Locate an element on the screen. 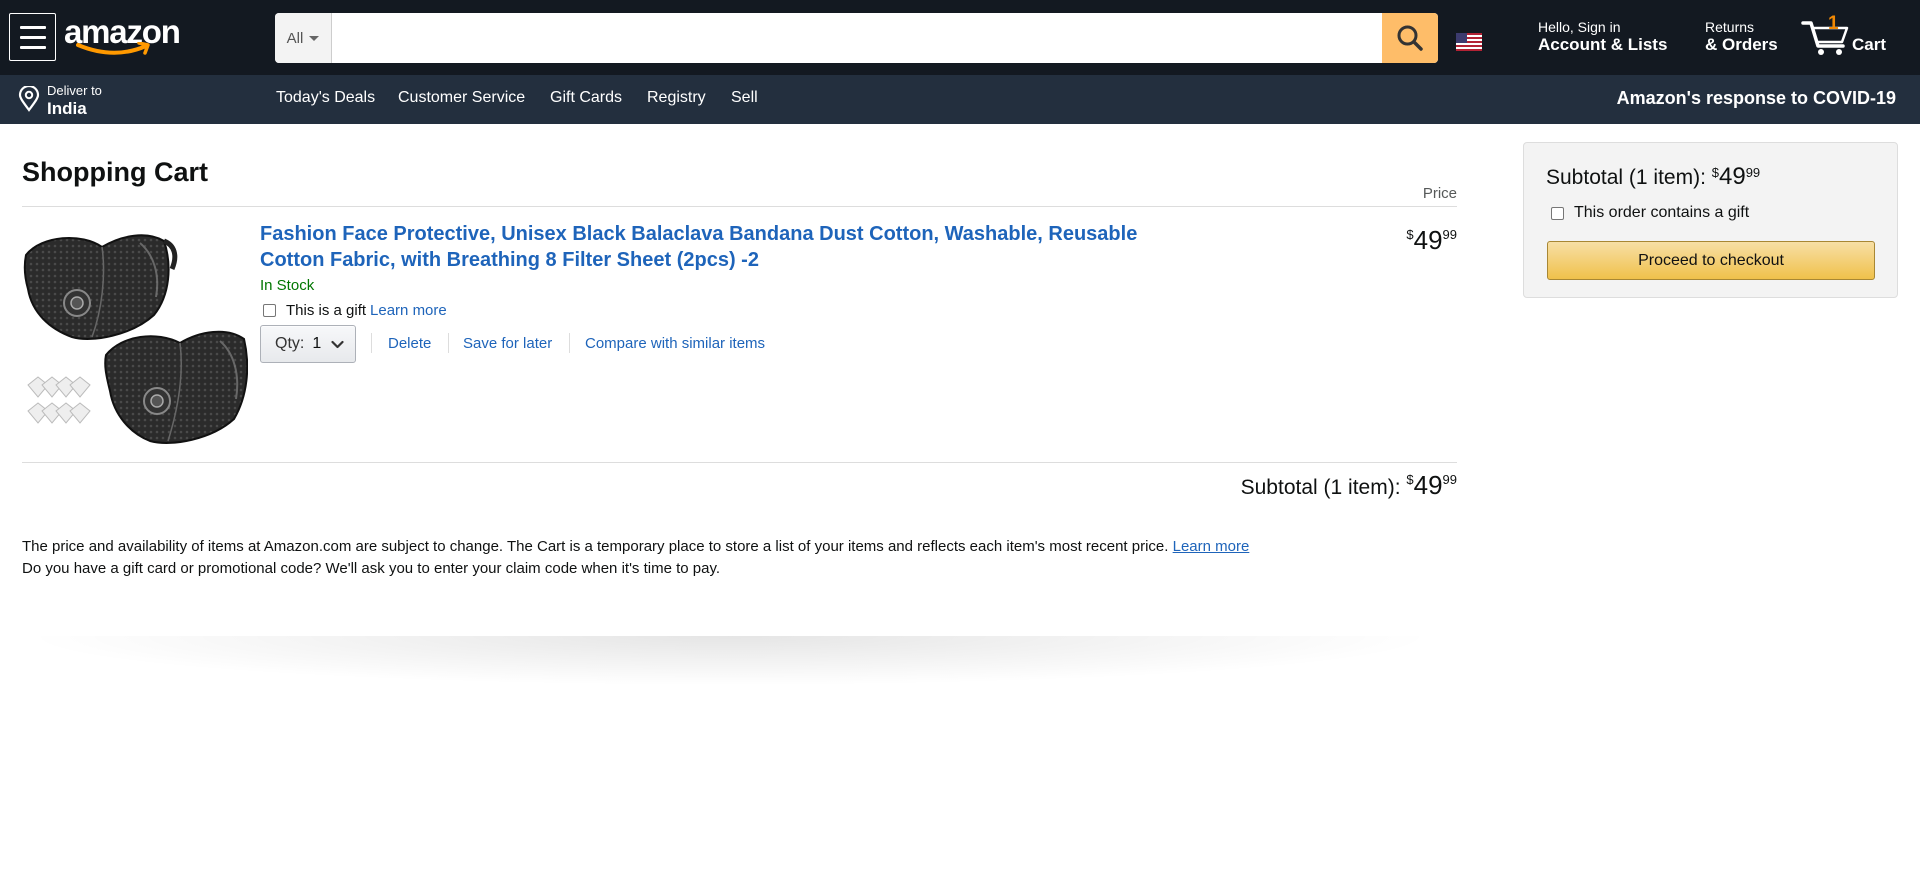 The height and width of the screenshot is (888, 1920). account-lists-label: Account & Lists is located at coordinates (1603, 44).